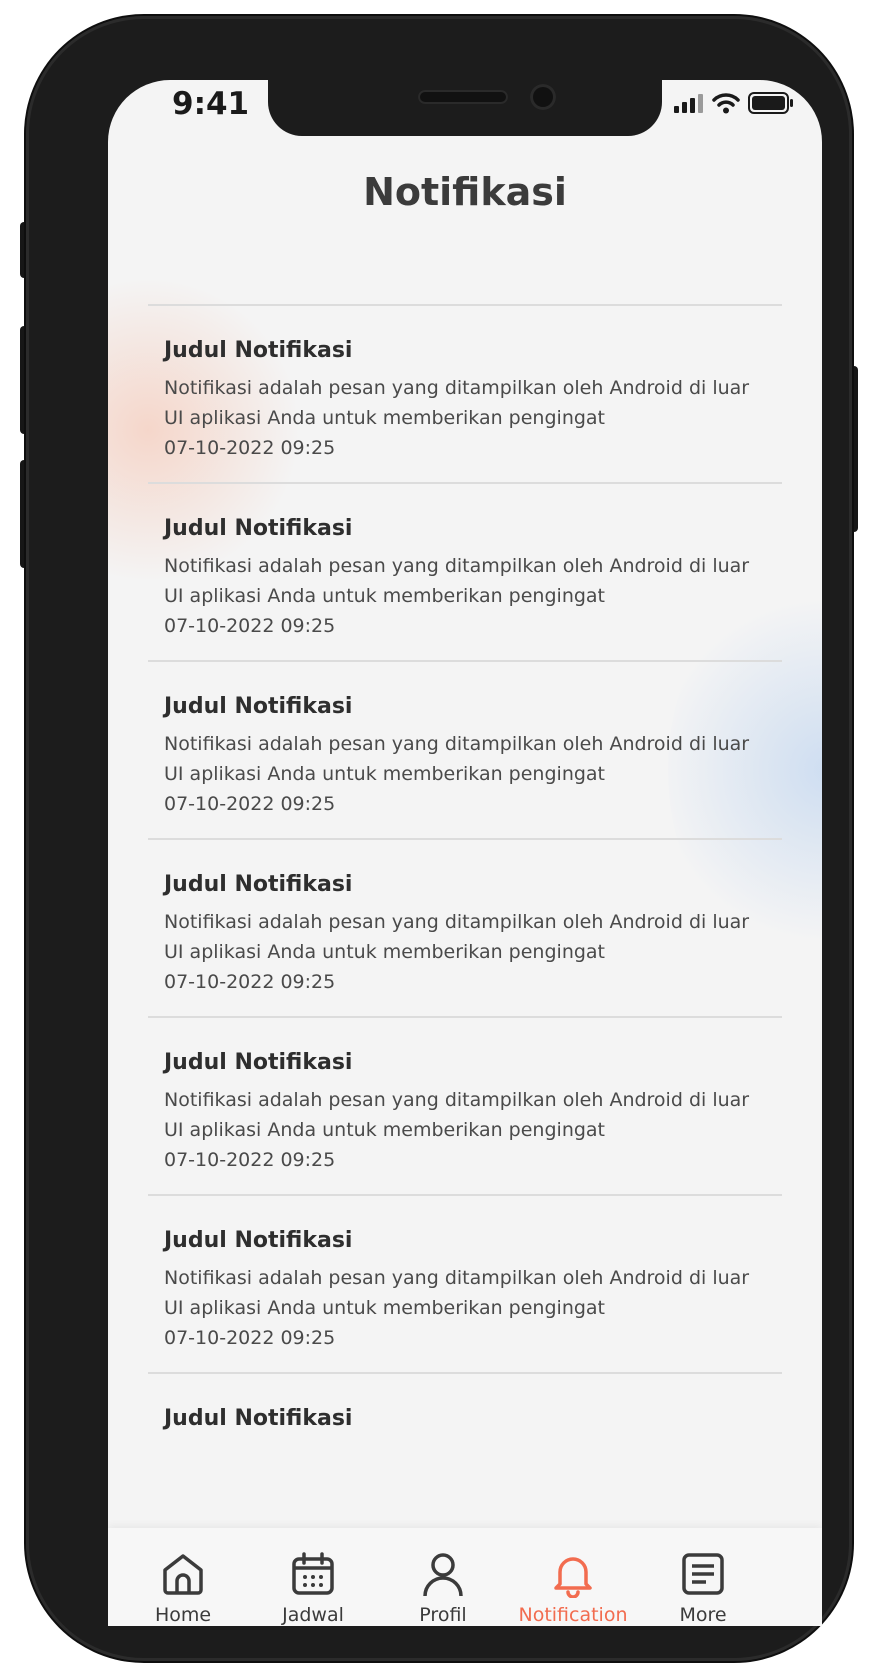  I want to click on person-icon, so click(443, 1575).